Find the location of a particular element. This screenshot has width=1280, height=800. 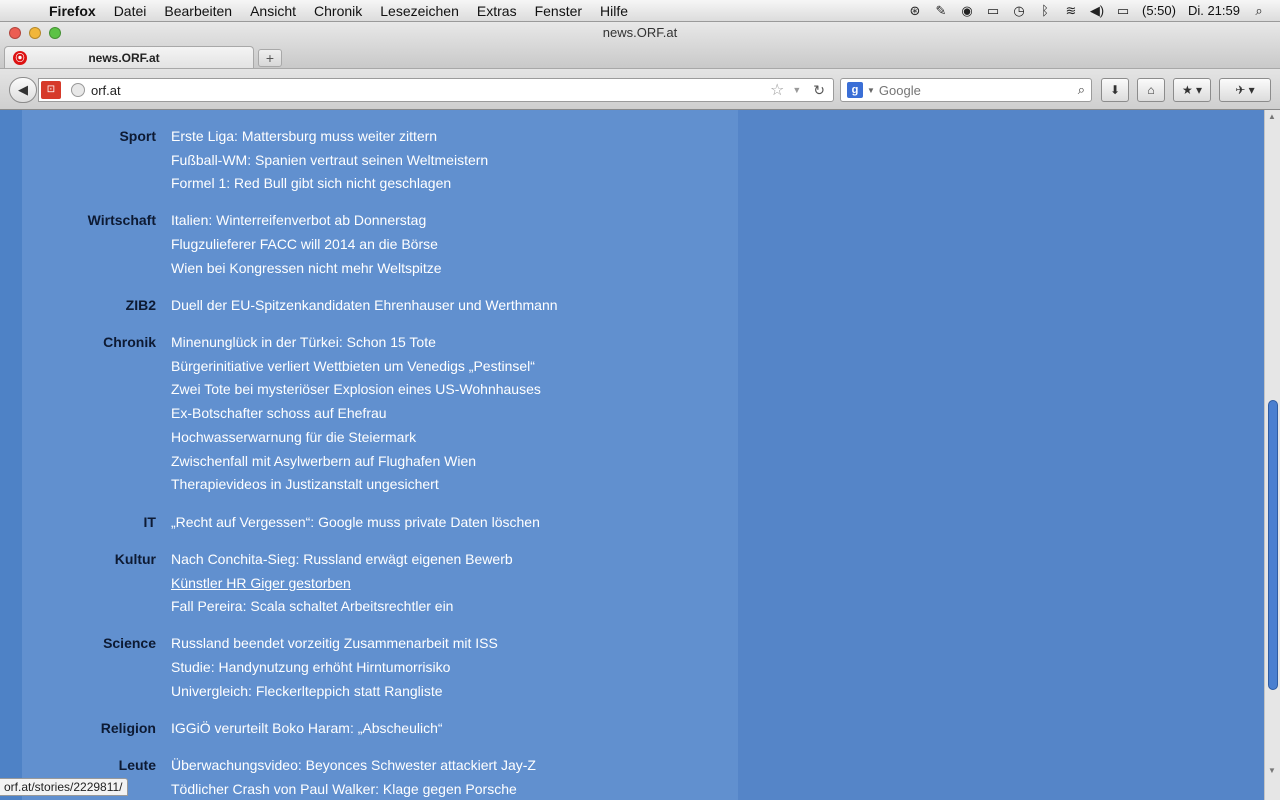

scroll-down-icon: ▼ is located at coordinates (1272, 770).